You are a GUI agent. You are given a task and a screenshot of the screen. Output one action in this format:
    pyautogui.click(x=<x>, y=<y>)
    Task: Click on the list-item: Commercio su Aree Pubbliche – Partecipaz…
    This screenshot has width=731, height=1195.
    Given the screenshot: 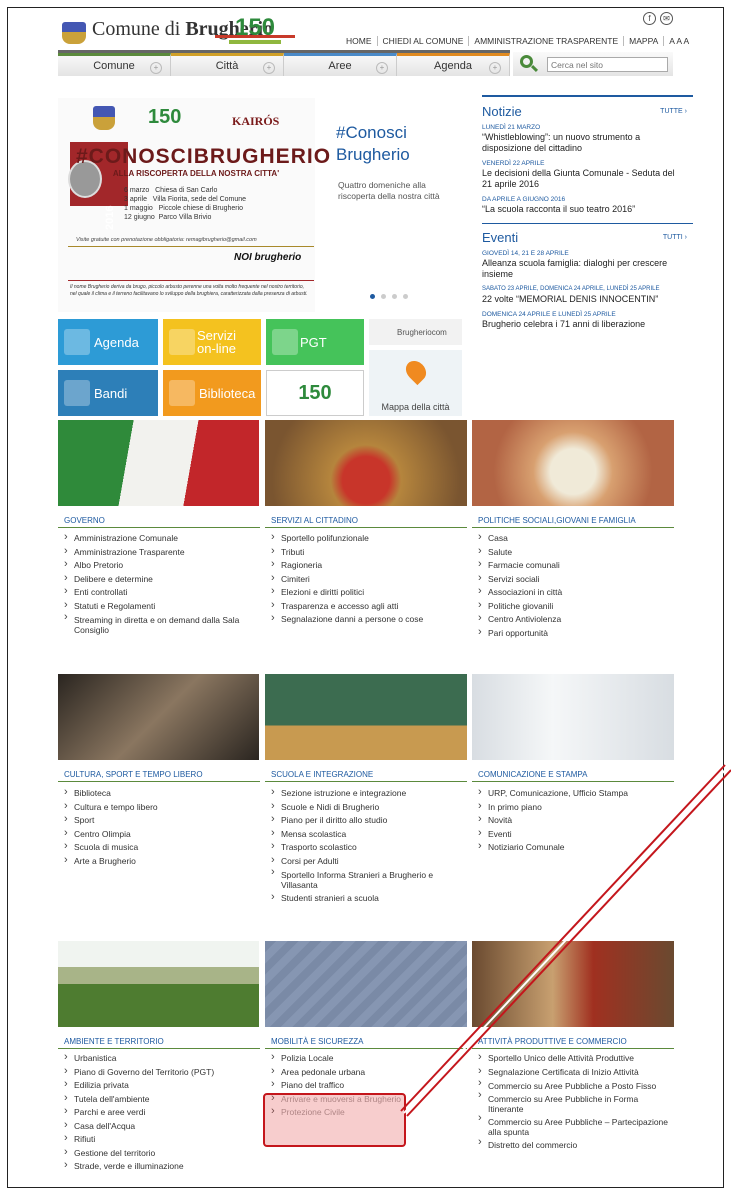 What is the action you would take?
    pyautogui.click(x=576, y=1125)
    